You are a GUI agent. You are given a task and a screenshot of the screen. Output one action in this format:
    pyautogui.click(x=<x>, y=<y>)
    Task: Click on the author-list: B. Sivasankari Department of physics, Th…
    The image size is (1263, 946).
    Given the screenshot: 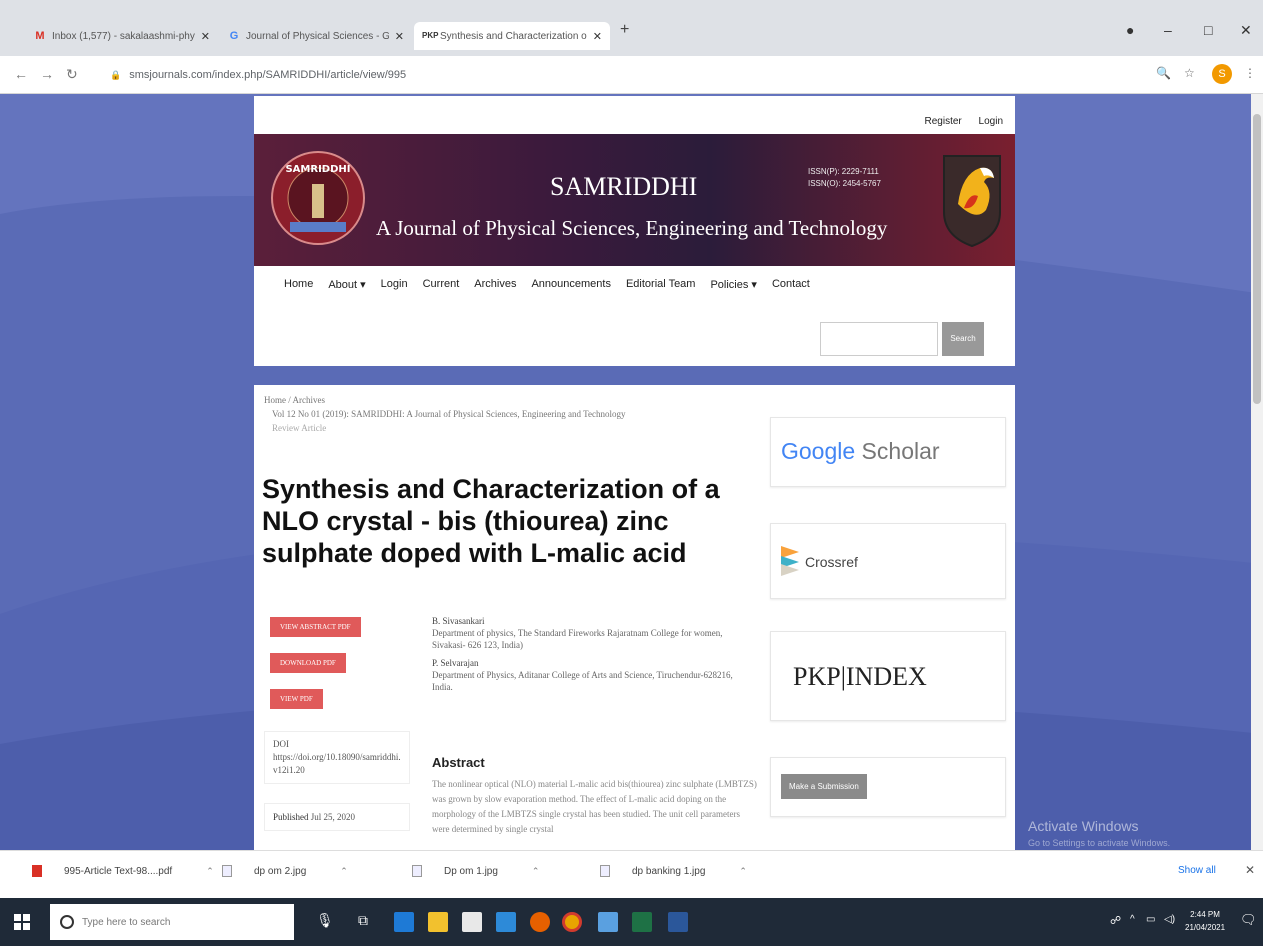 What is the action you would take?
    pyautogui.click(x=592, y=657)
    